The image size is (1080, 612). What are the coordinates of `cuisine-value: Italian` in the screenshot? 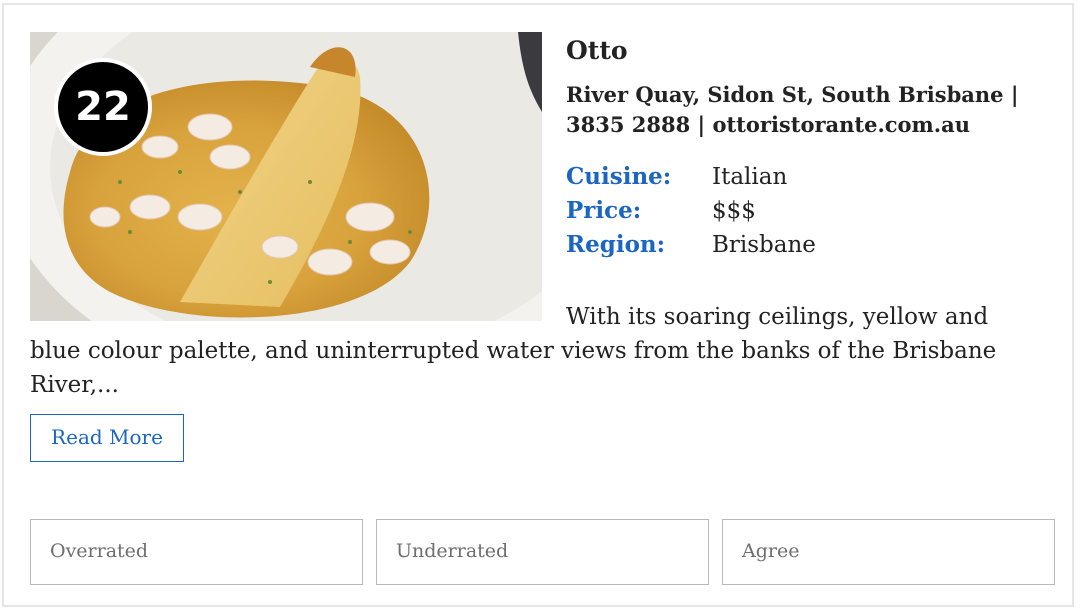 It's located at (750, 177).